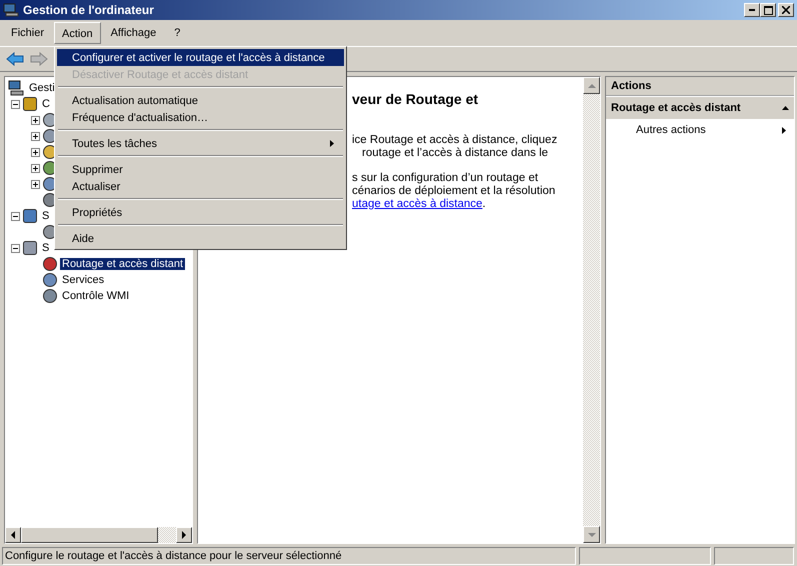  I want to click on status-text: Configure le routage et l'accès à distance pour le serveur sélectionné, so click(289, 556).